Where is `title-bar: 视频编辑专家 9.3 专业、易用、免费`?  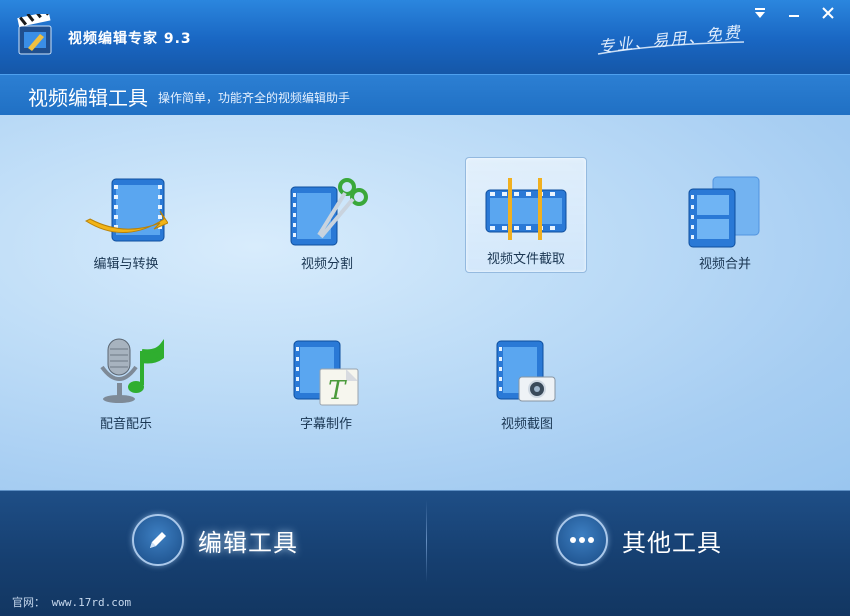 title-bar: 视频编辑专家 9.3 专业、易用、免费 is located at coordinates (425, 37).